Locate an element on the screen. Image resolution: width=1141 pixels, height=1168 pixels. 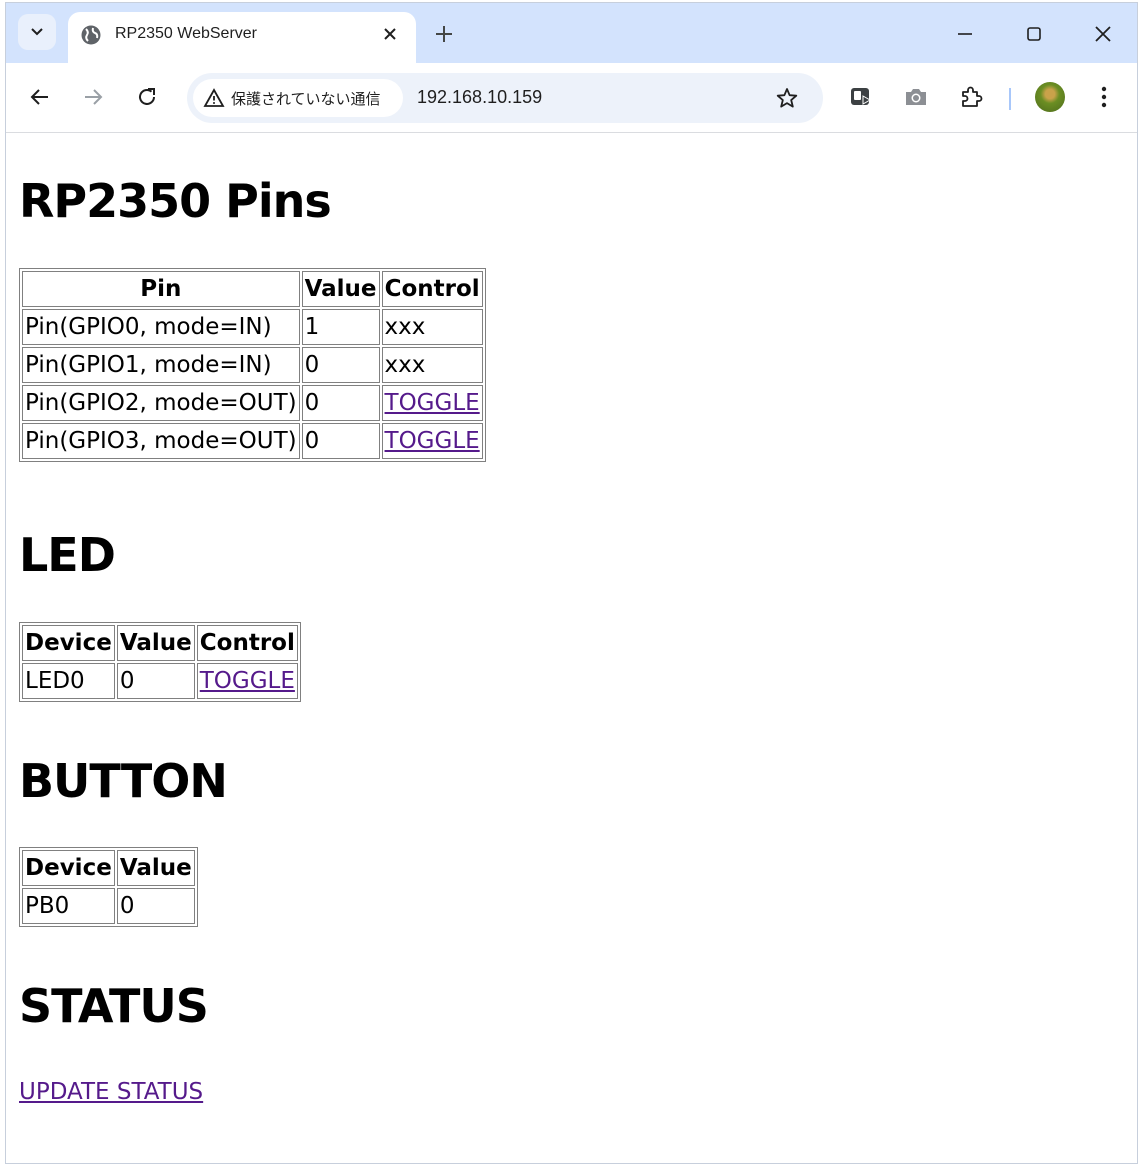
screenshot-button is located at coordinates (916, 97).